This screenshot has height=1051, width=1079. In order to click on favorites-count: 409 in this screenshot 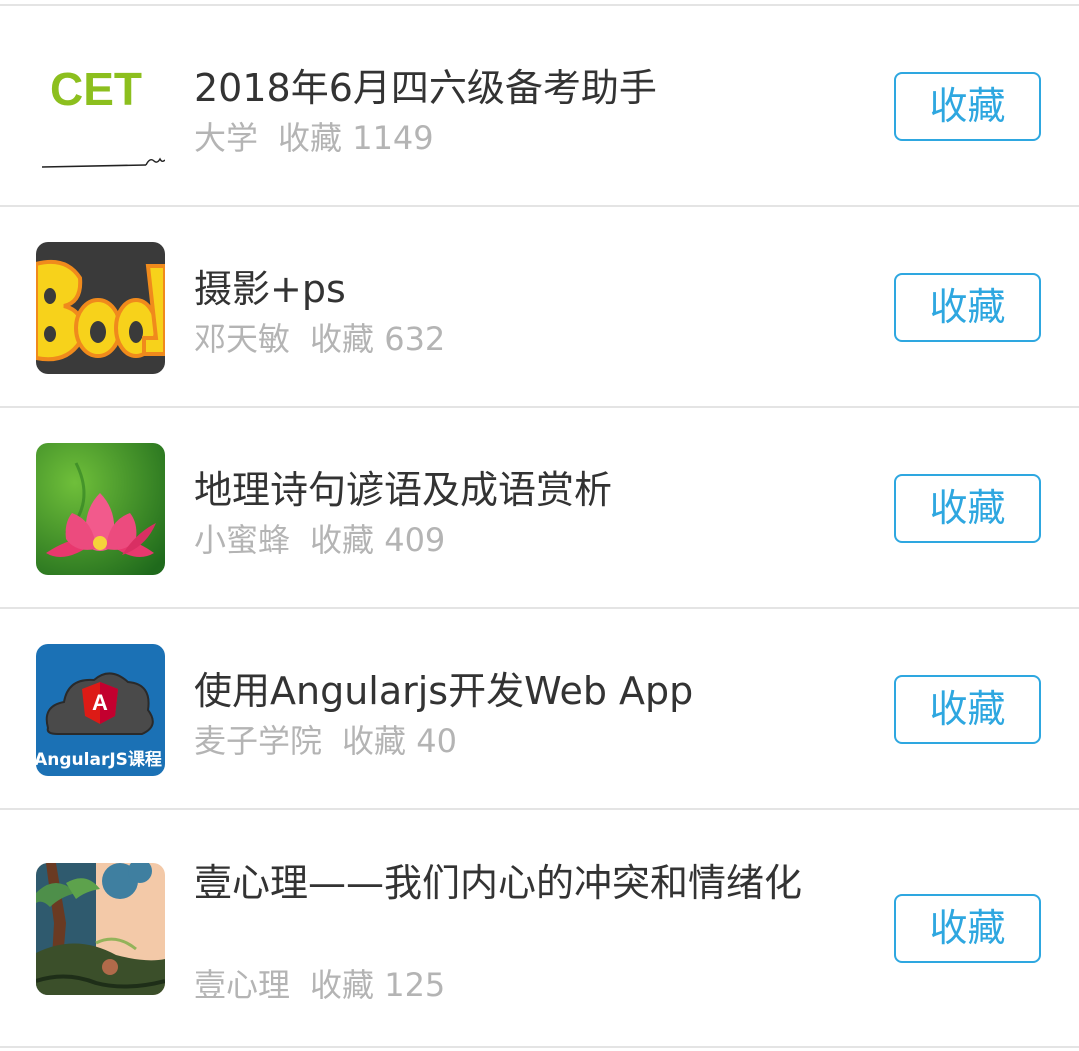, I will do `click(415, 540)`.